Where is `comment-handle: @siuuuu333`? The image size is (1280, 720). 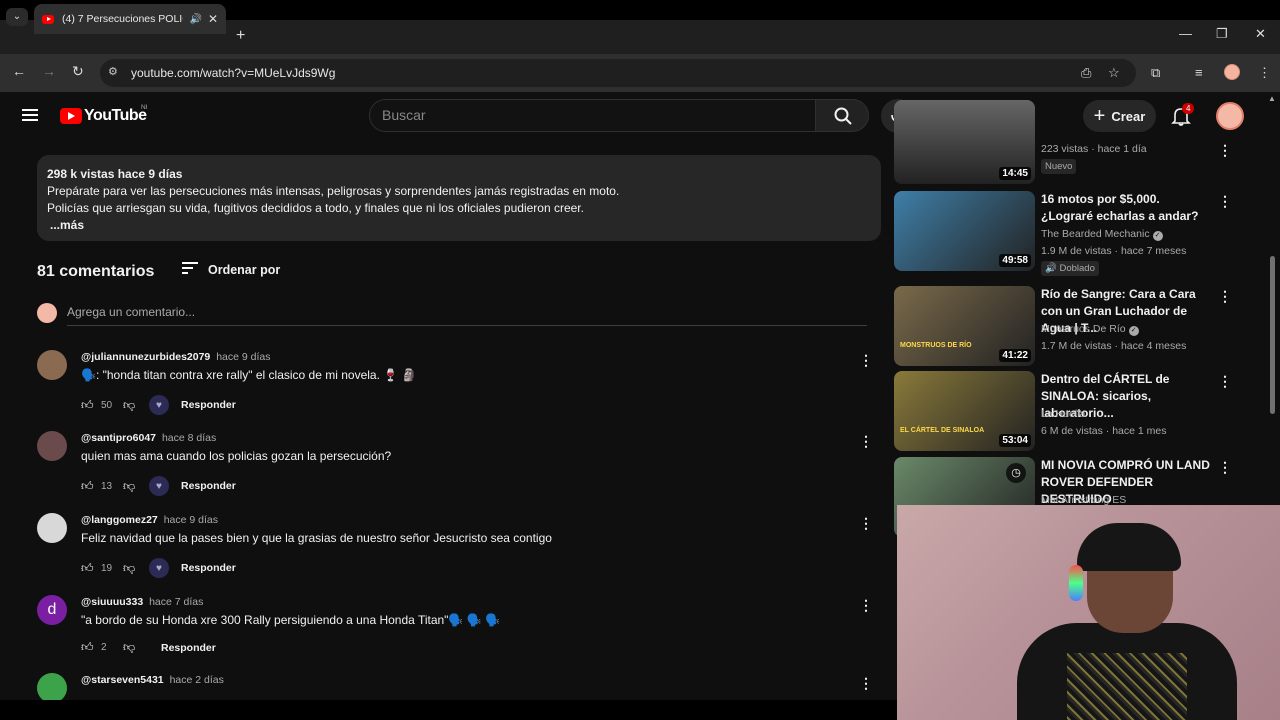 comment-handle: @siuuuu333 is located at coordinates (112, 602).